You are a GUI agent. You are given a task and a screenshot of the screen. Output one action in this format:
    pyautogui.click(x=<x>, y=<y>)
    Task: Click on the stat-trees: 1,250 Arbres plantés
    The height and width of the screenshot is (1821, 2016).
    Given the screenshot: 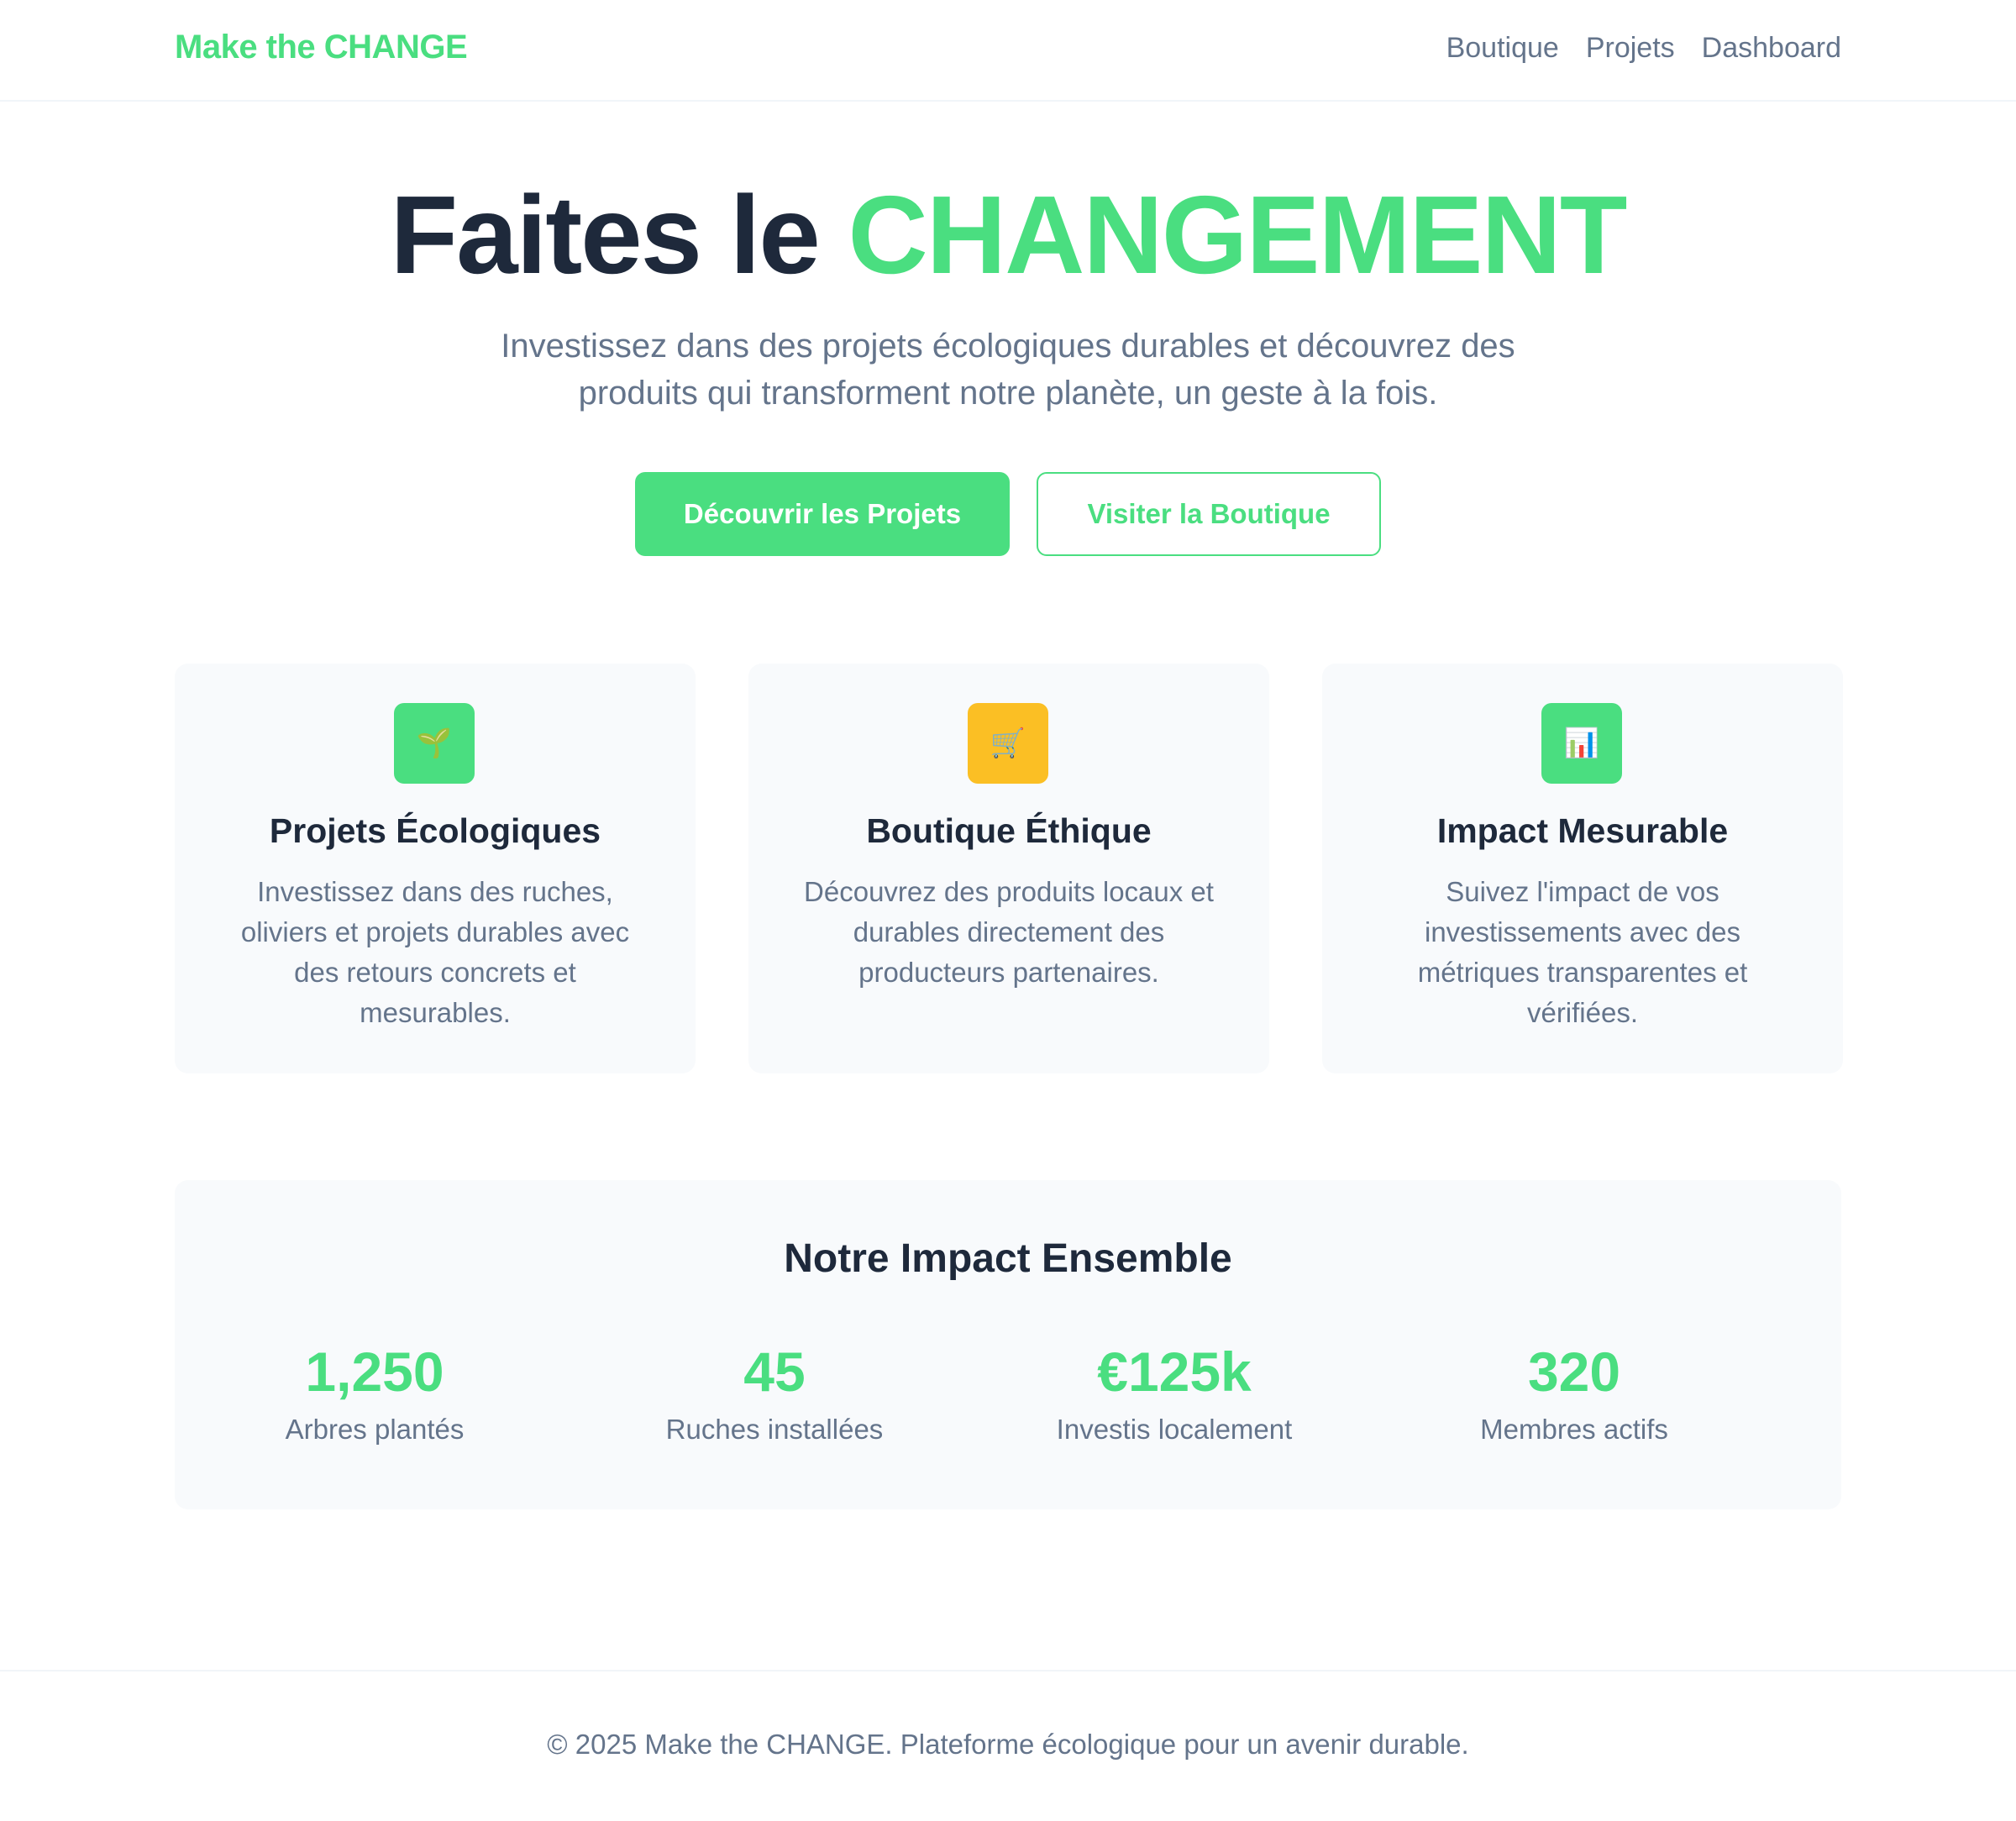 What is the action you would take?
    pyautogui.click(x=375, y=1392)
    